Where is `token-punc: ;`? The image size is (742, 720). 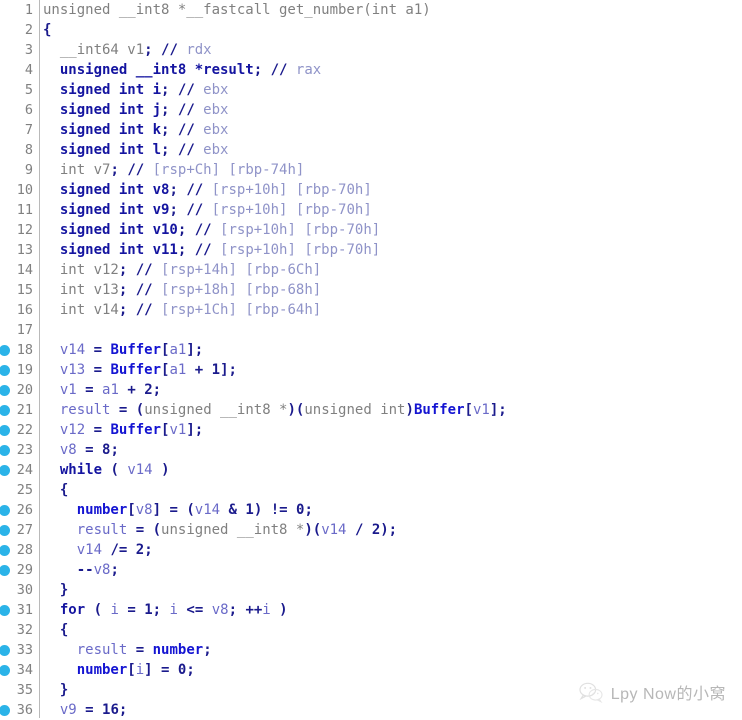 token-punc: ; is located at coordinates (123, 710).